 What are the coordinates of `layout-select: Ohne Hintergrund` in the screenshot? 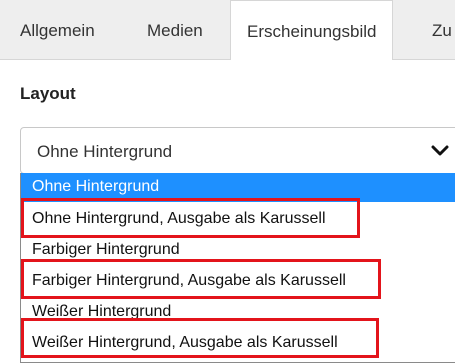 It's located at (237, 150).